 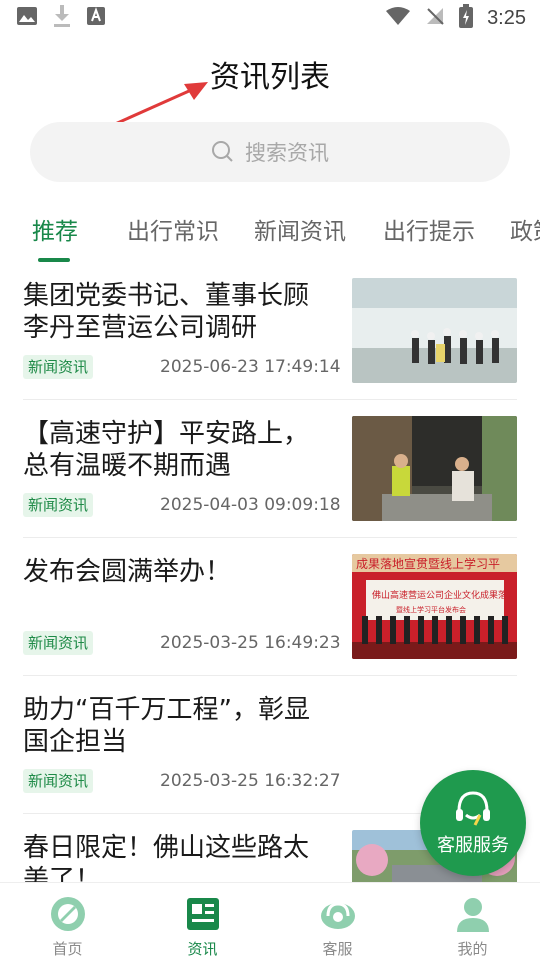 I want to click on search-placeholder: 搜索资讯, so click(x=287, y=153).